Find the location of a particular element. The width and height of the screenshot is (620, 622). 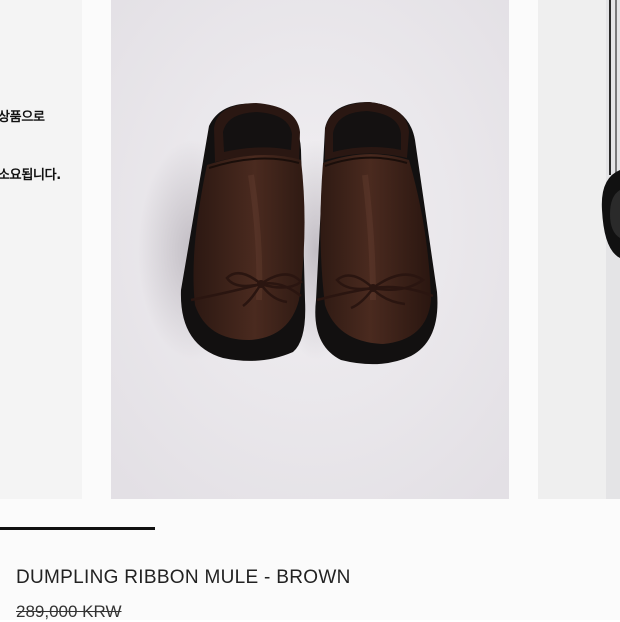

notice-text-line-2: 소요됩니다. is located at coordinates (30, 175).